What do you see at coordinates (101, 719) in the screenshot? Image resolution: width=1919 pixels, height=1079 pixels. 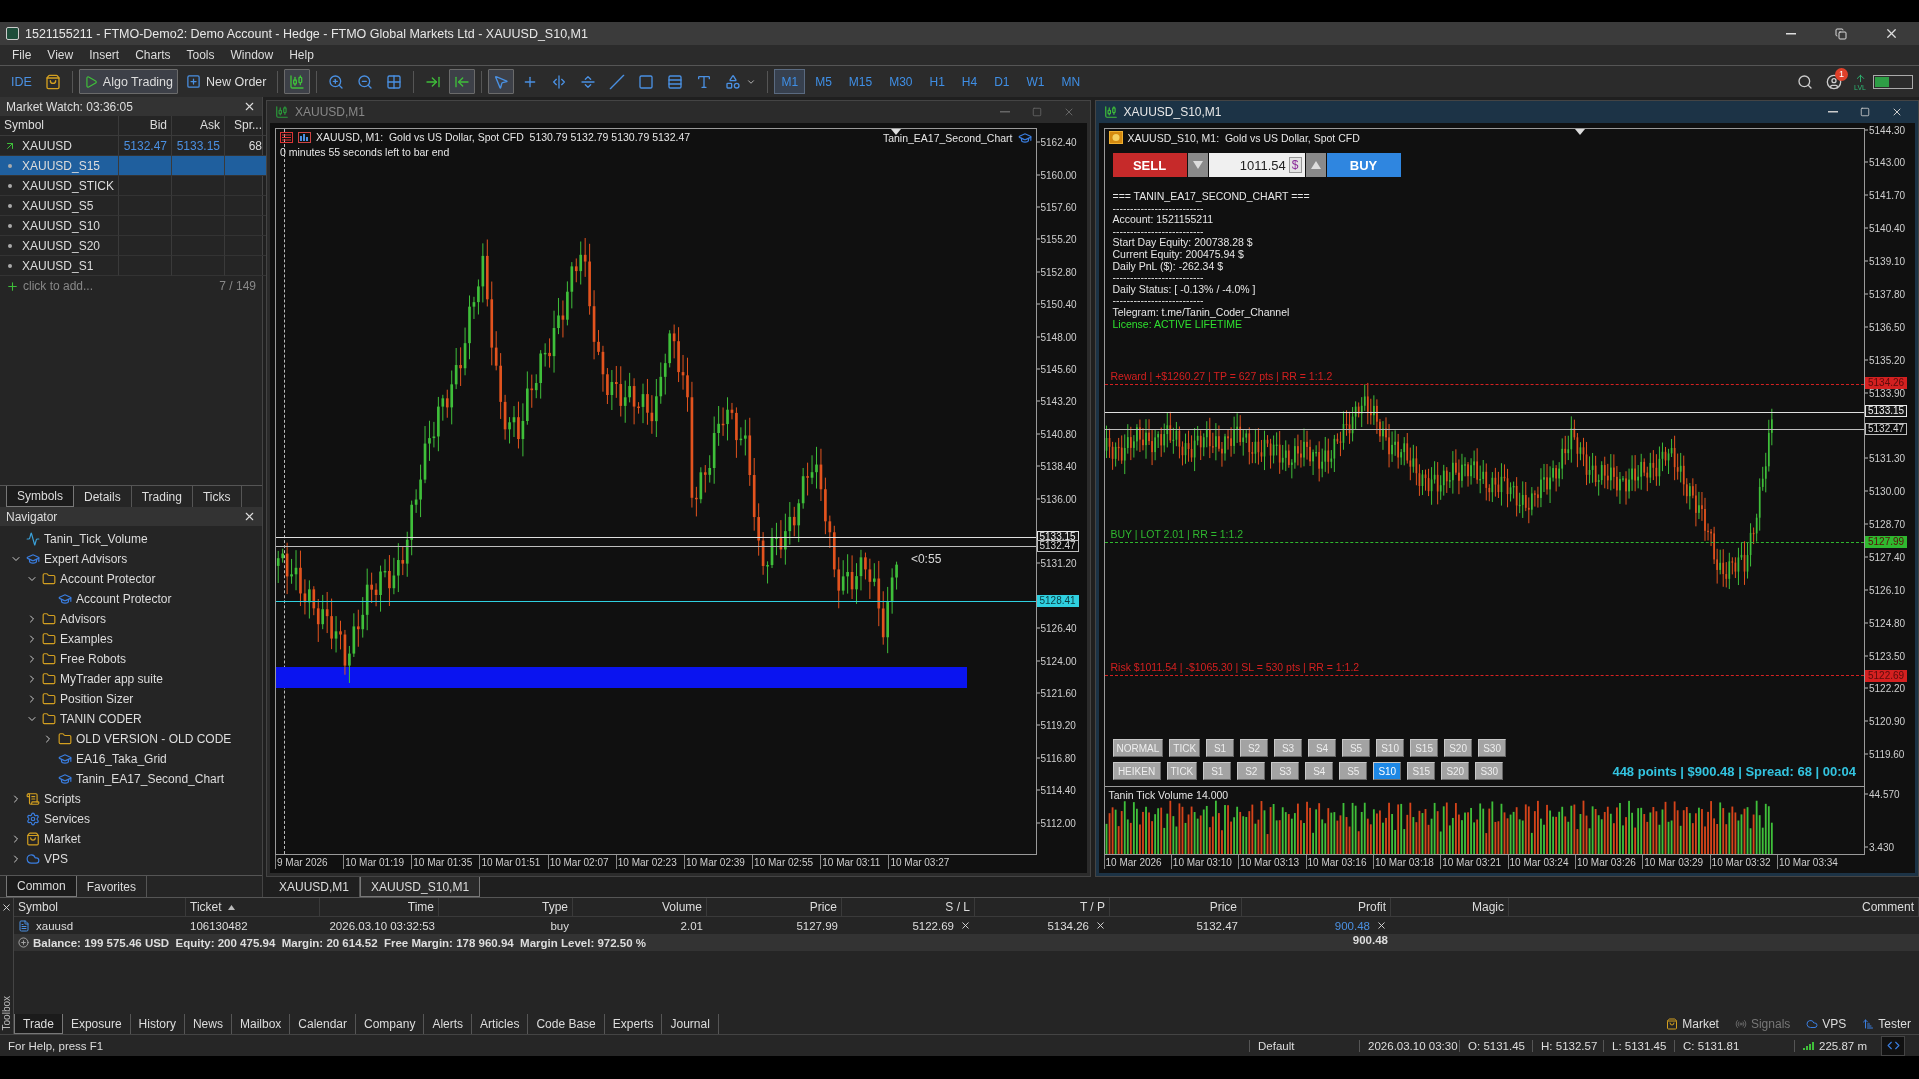 I see `tree-item: TANIN CODER` at bounding box center [101, 719].